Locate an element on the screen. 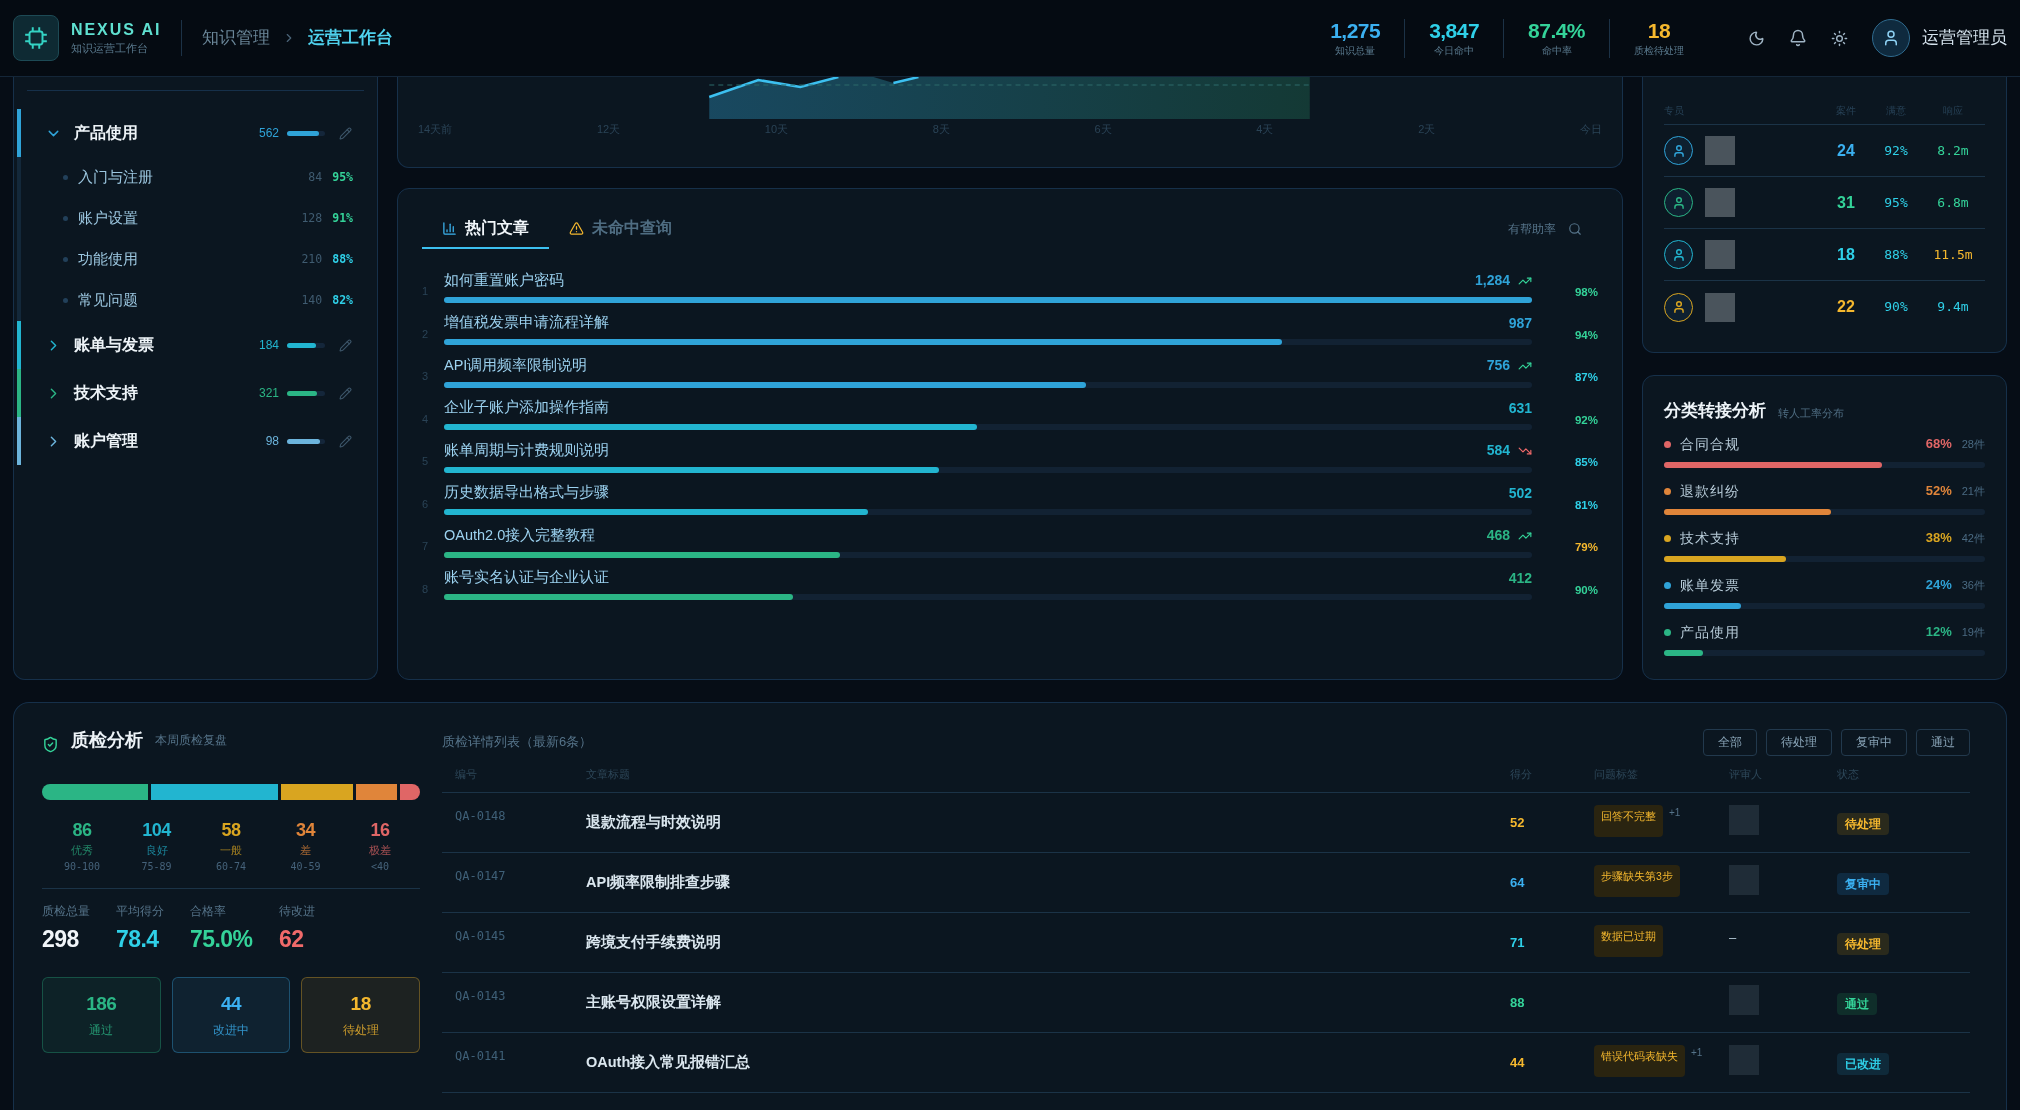  user-name: 运营管理员 is located at coordinates (1964, 38).